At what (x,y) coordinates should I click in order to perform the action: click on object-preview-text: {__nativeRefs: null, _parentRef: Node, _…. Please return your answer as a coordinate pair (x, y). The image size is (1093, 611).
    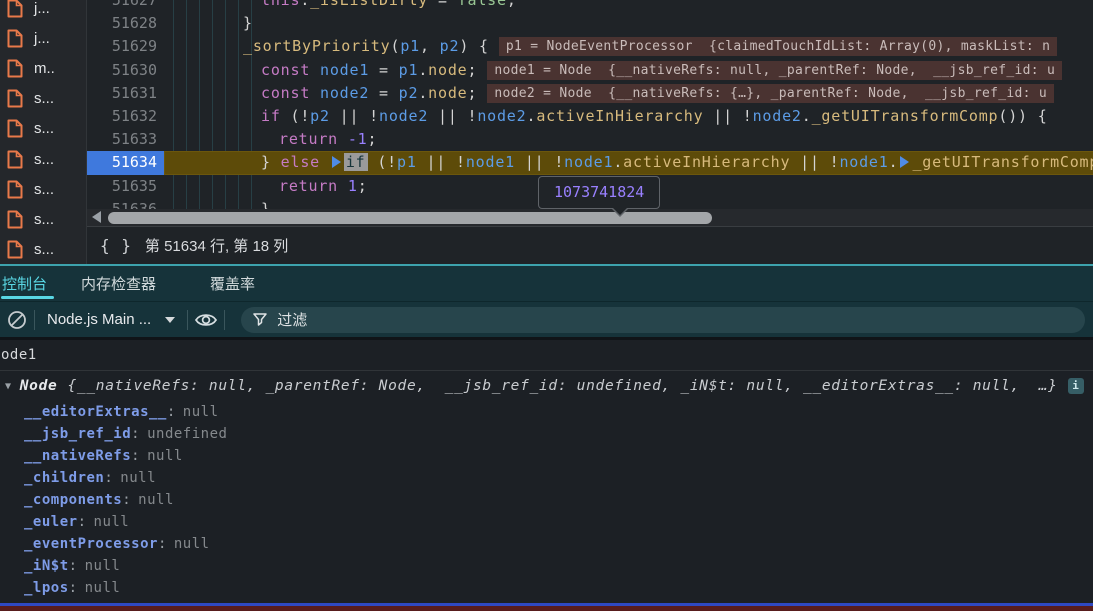
    Looking at the image, I should click on (562, 386).